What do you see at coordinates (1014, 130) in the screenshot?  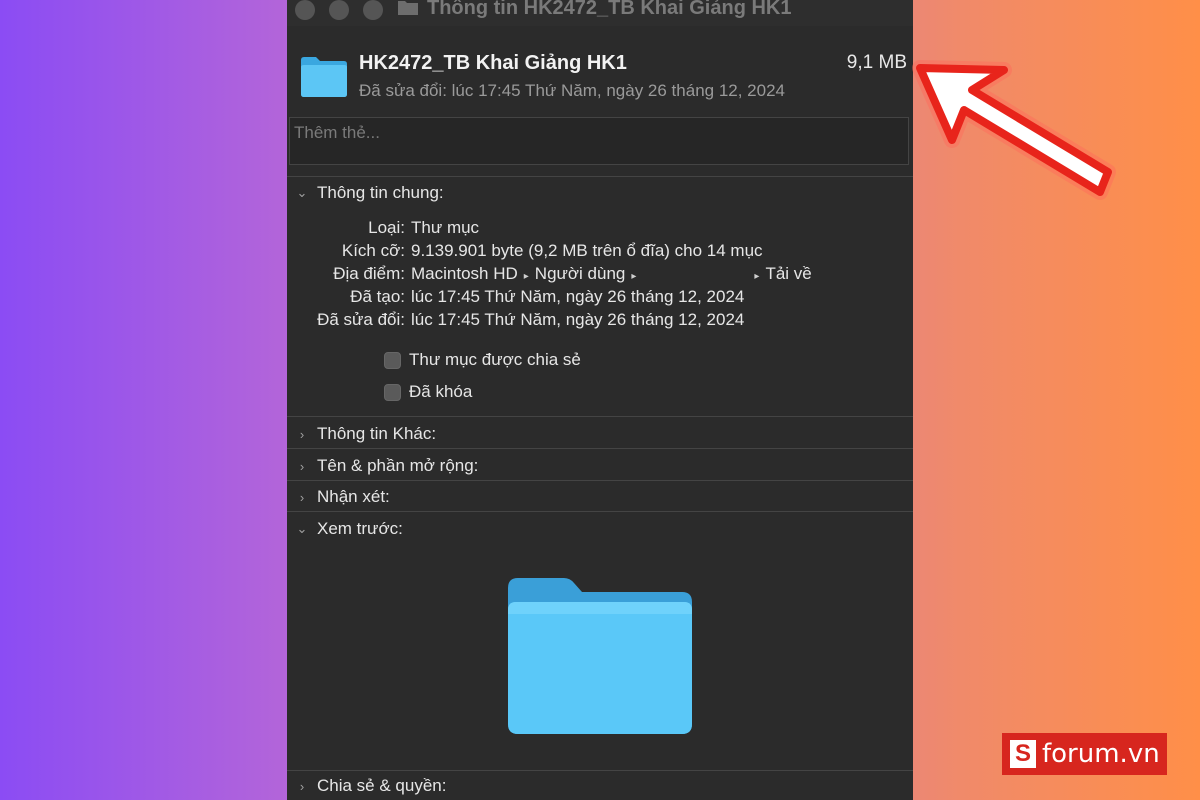 I see `annotation-arrow-icon` at bounding box center [1014, 130].